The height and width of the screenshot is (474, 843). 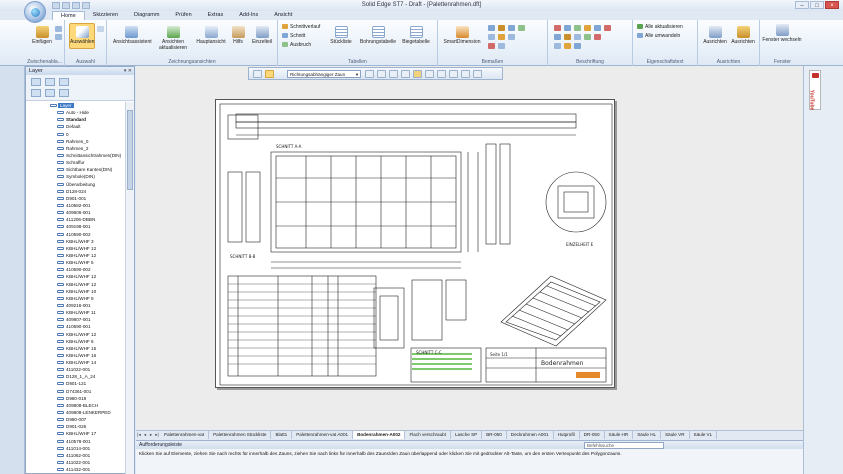 What do you see at coordinates (467, 435) in the screenshot?
I see `sheet-tab: Lasche SP` at bounding box center [467, 435].